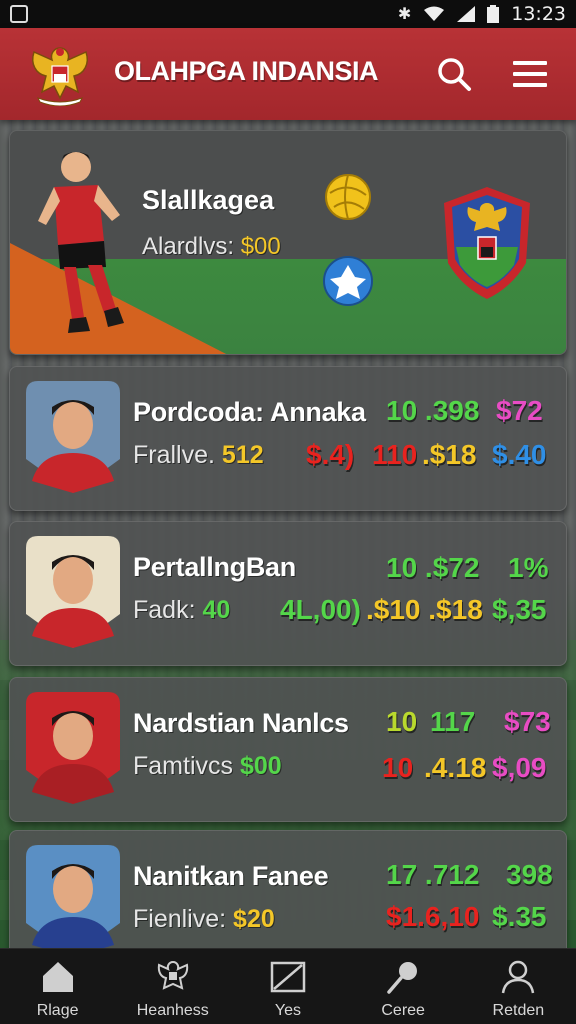  I want to click on search-icon, so click(454, 74).